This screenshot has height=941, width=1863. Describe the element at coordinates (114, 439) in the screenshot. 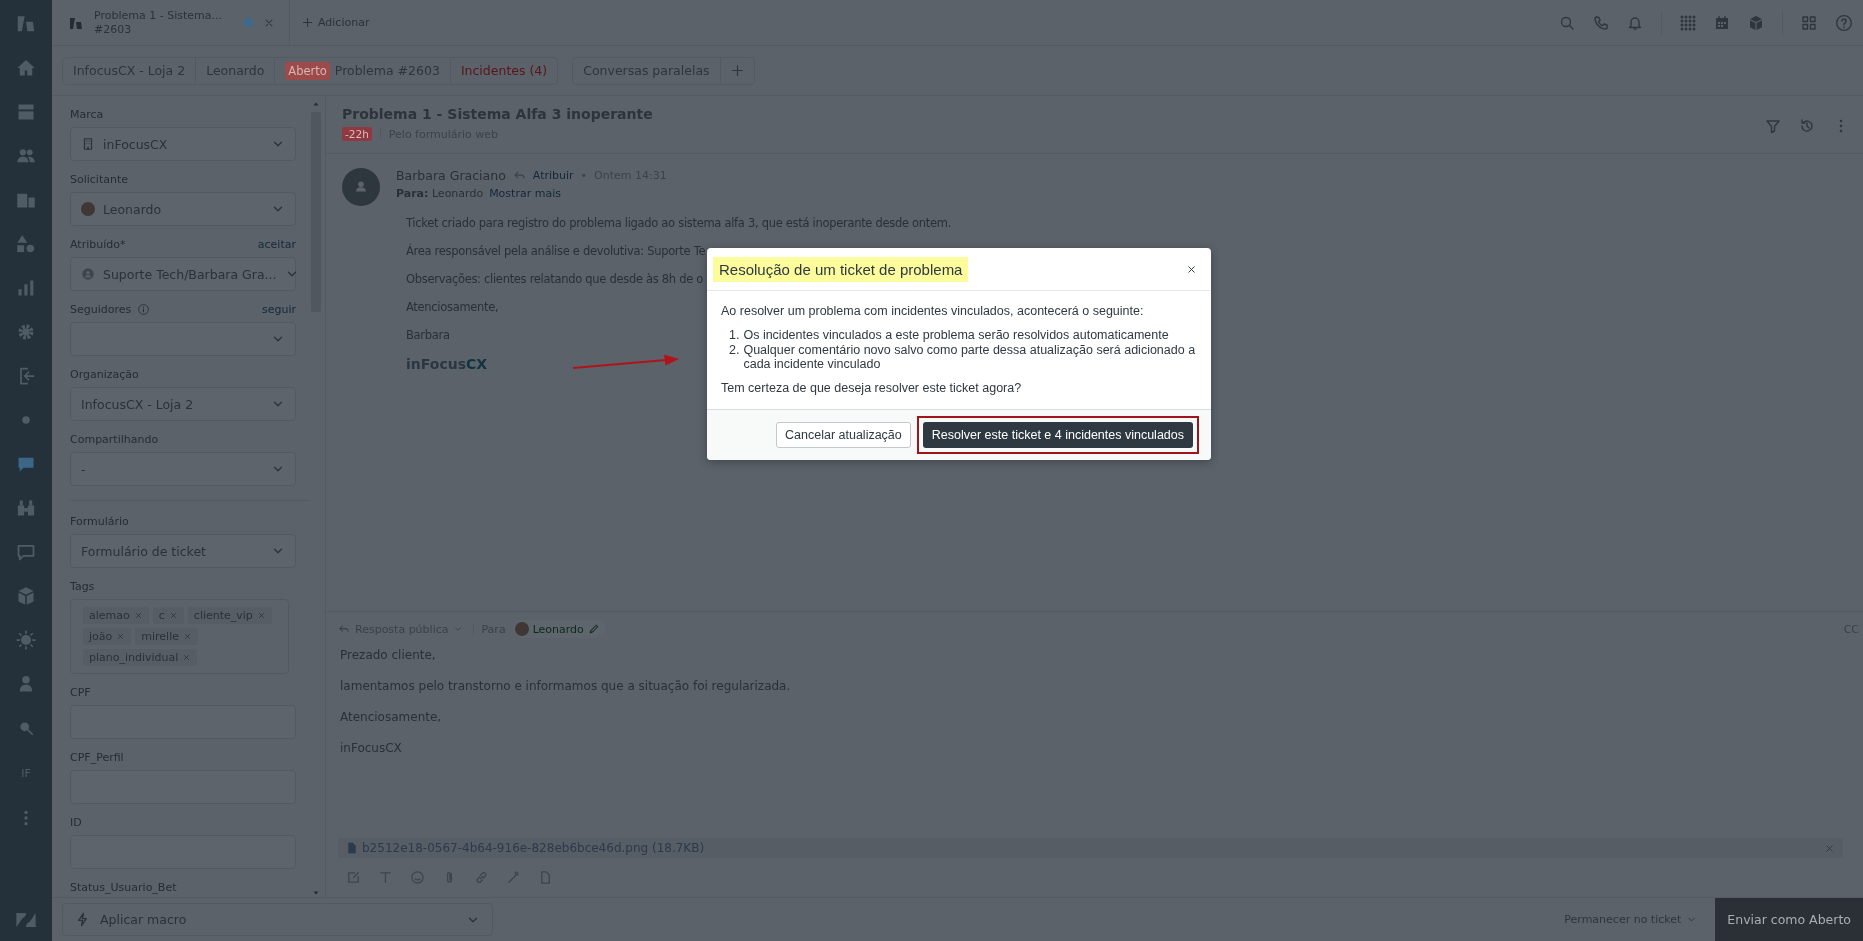

I see `field-label: Compartilhando` at that location.